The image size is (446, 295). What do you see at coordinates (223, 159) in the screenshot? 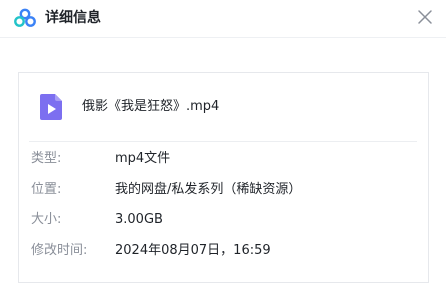
I see `detail-row-type: 类型: mp4文件` at bounding box center [223, 159].